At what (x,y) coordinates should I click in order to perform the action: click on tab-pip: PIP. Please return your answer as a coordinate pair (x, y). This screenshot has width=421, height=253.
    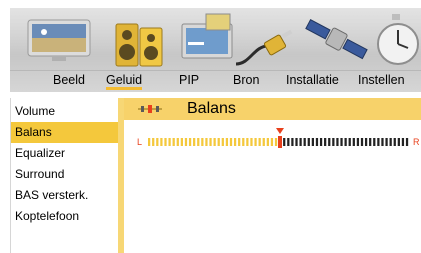
    Looking at the image, I should click on (189, 80).